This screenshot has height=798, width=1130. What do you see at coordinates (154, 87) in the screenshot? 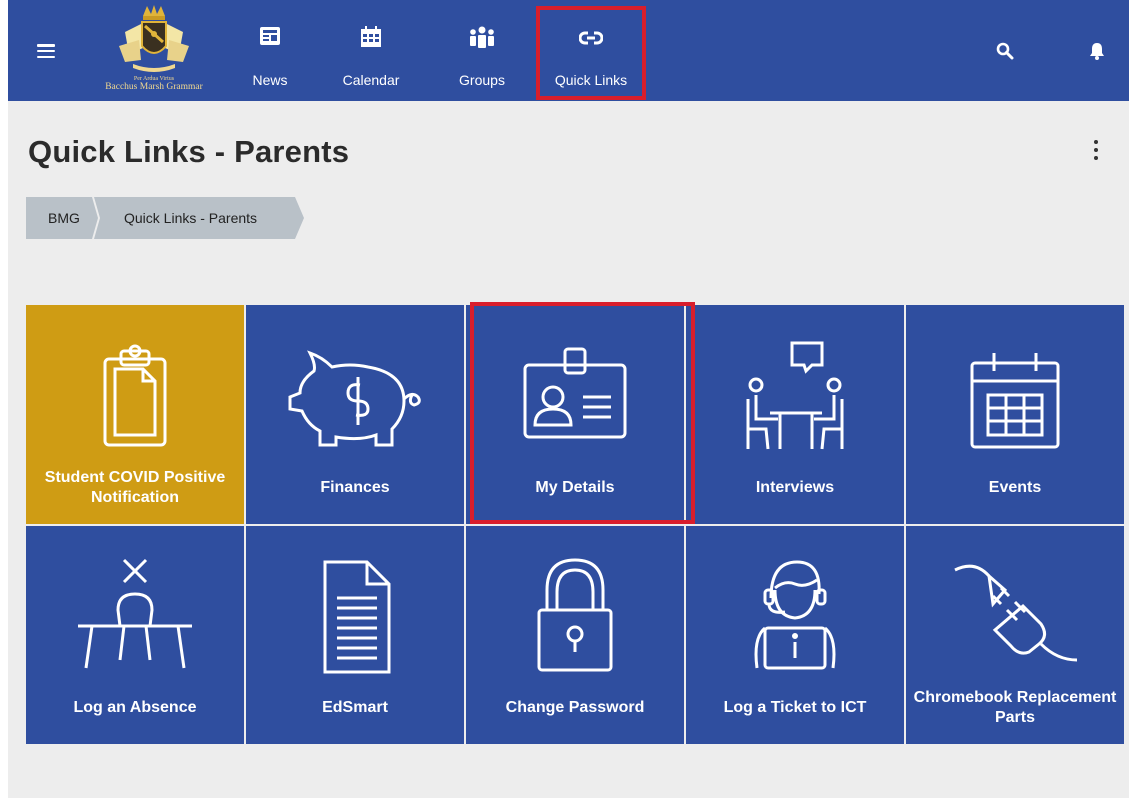
I see `logo-school-name: Bacchus Marsh Grammar` at bounding box center [154, 87].